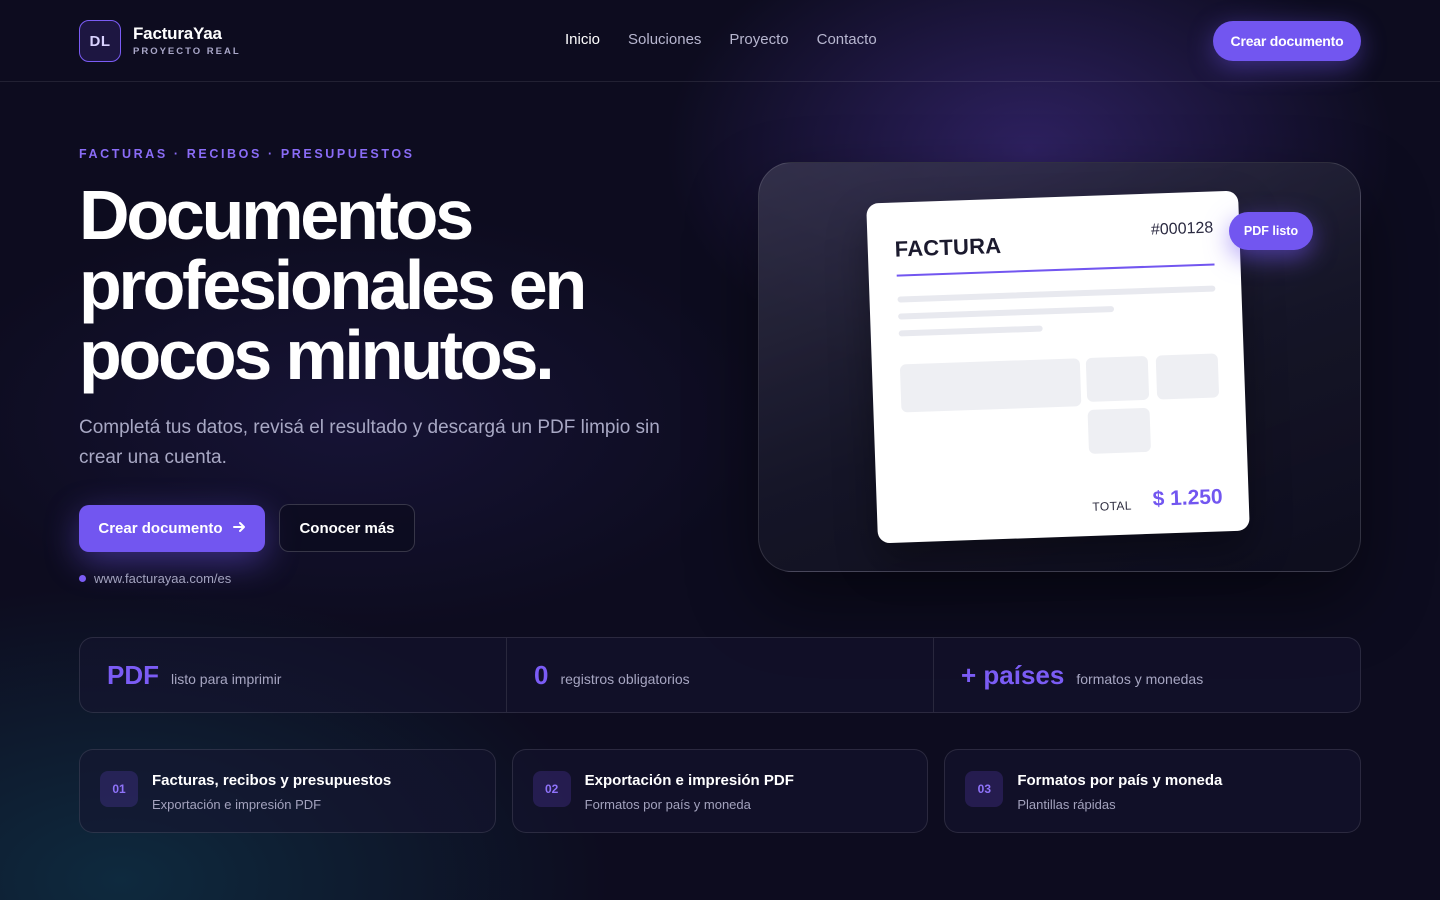  Describe the element at coordinates (1120, 780) in the screenshot. I see `feature-title: Formatos por país y moneda` at that location.